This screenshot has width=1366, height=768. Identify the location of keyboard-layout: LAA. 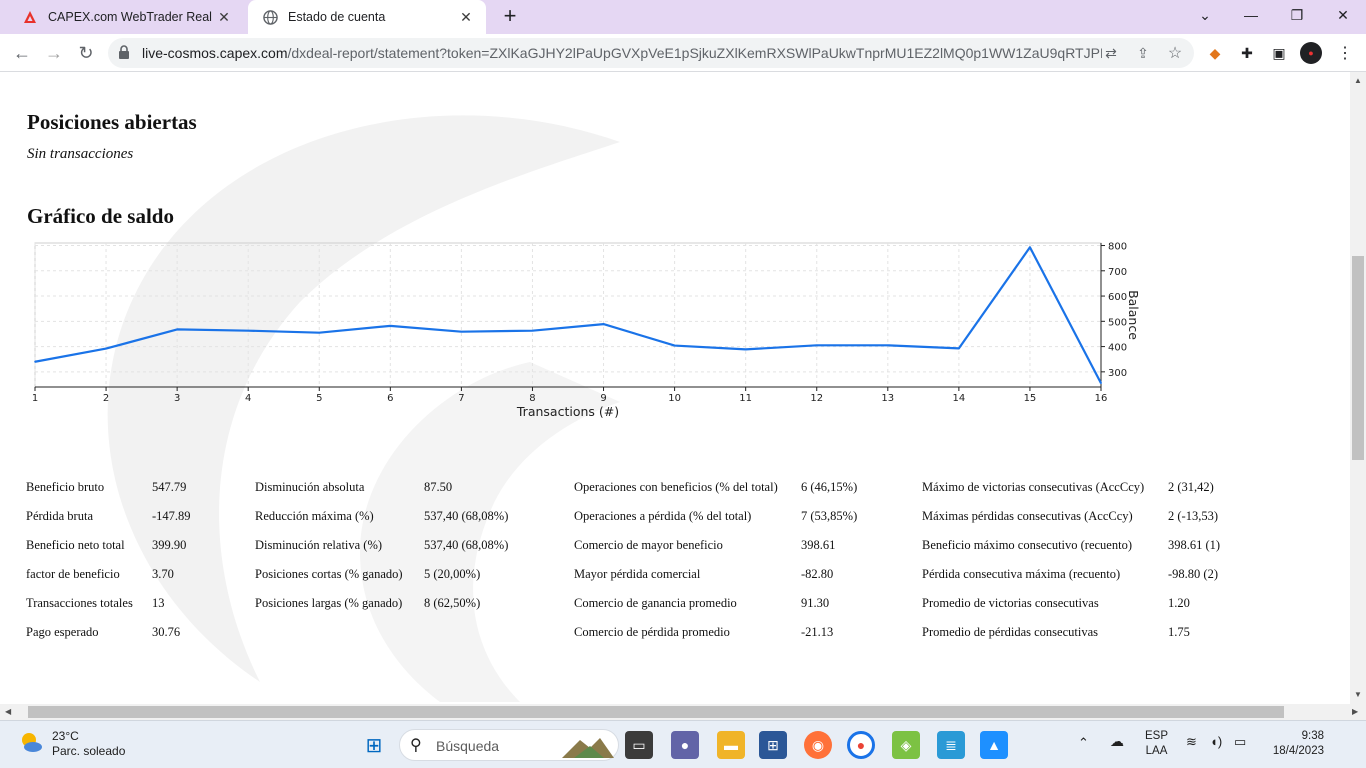
(1156, 751).